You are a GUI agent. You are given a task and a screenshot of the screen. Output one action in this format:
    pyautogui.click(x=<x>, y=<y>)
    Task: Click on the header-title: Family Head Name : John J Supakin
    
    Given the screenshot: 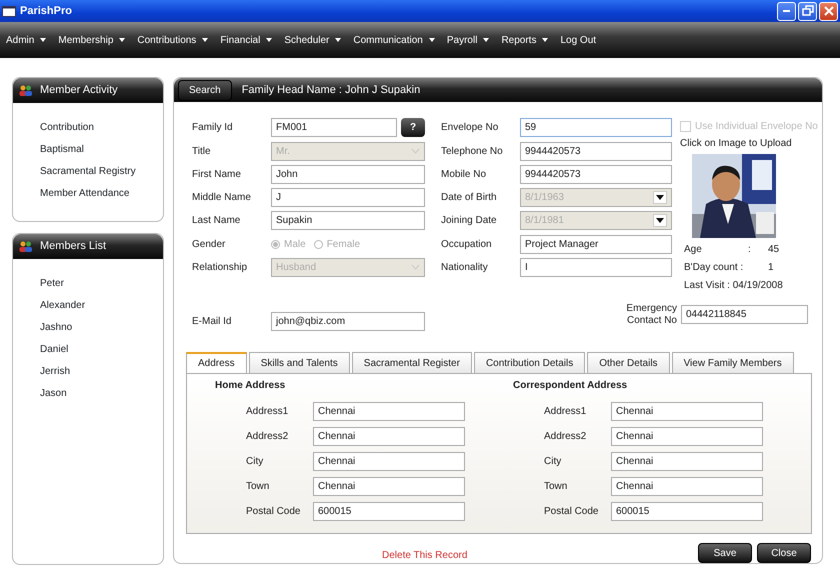 What is the action you would take?
    pyautogui.click(x=331, y=90)
    